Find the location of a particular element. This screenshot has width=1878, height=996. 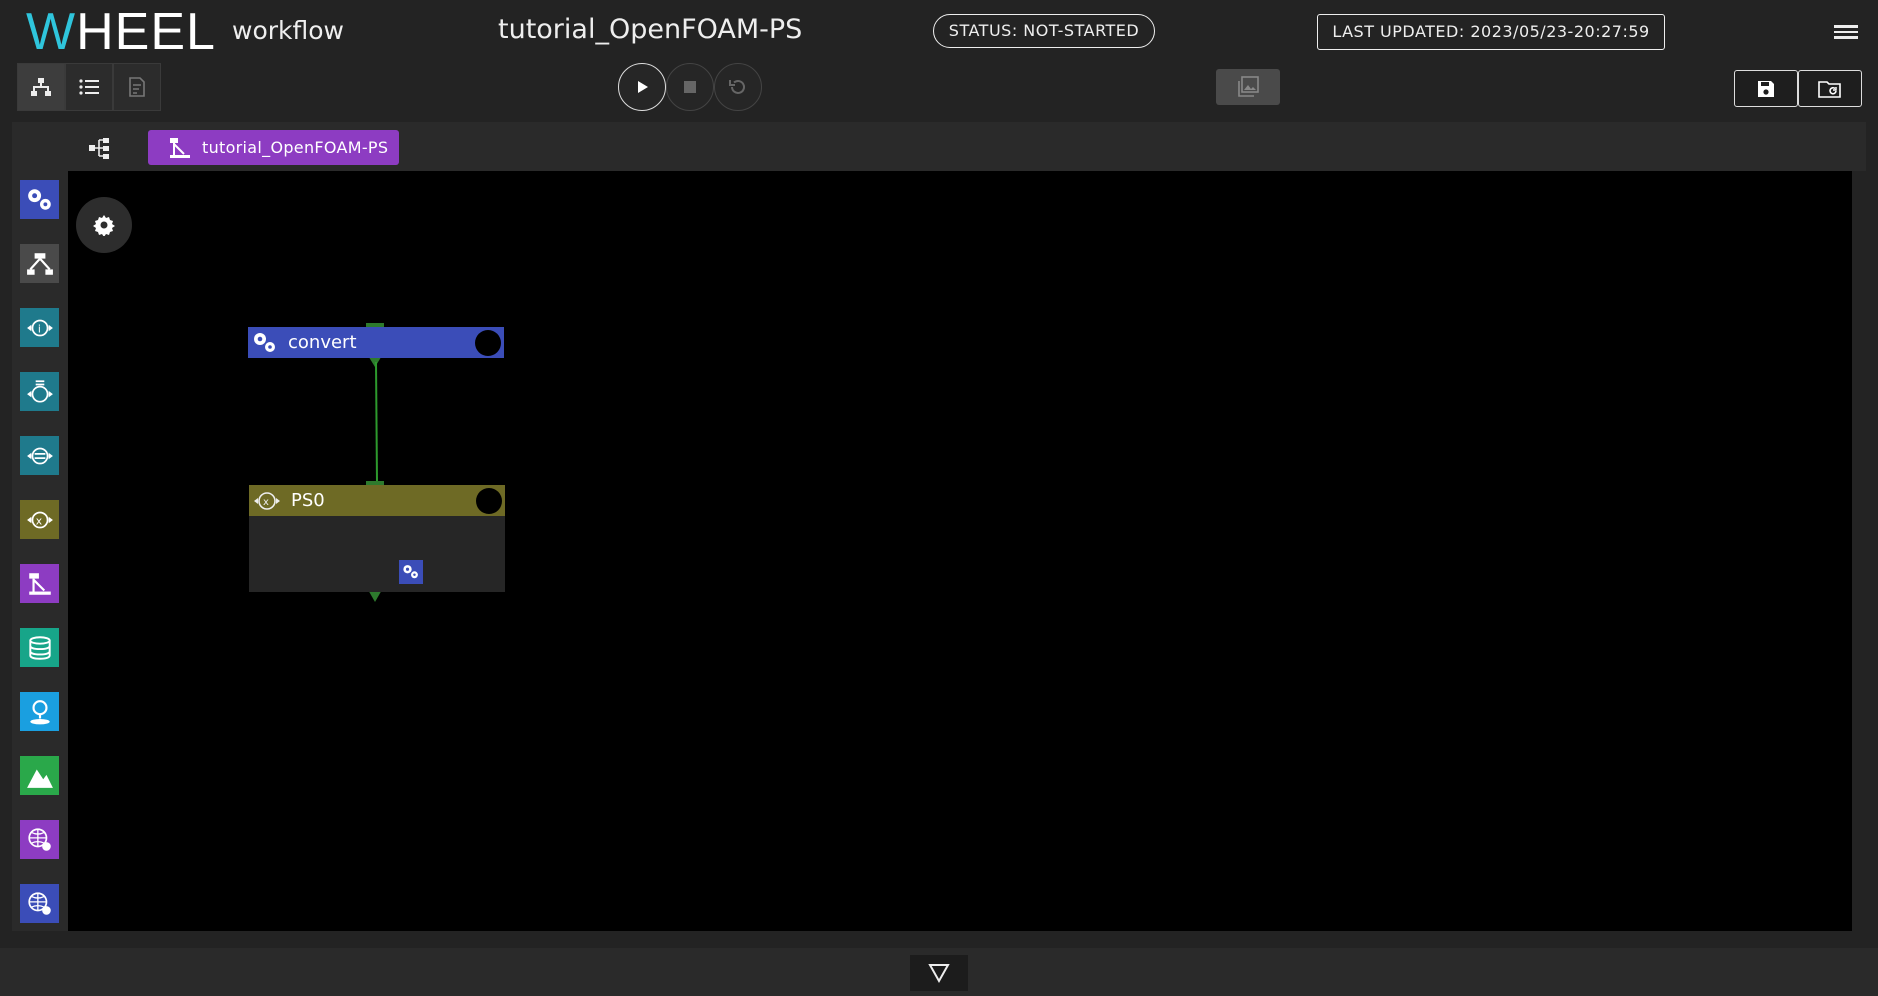

save-button is located at coordinates (1766, 88).